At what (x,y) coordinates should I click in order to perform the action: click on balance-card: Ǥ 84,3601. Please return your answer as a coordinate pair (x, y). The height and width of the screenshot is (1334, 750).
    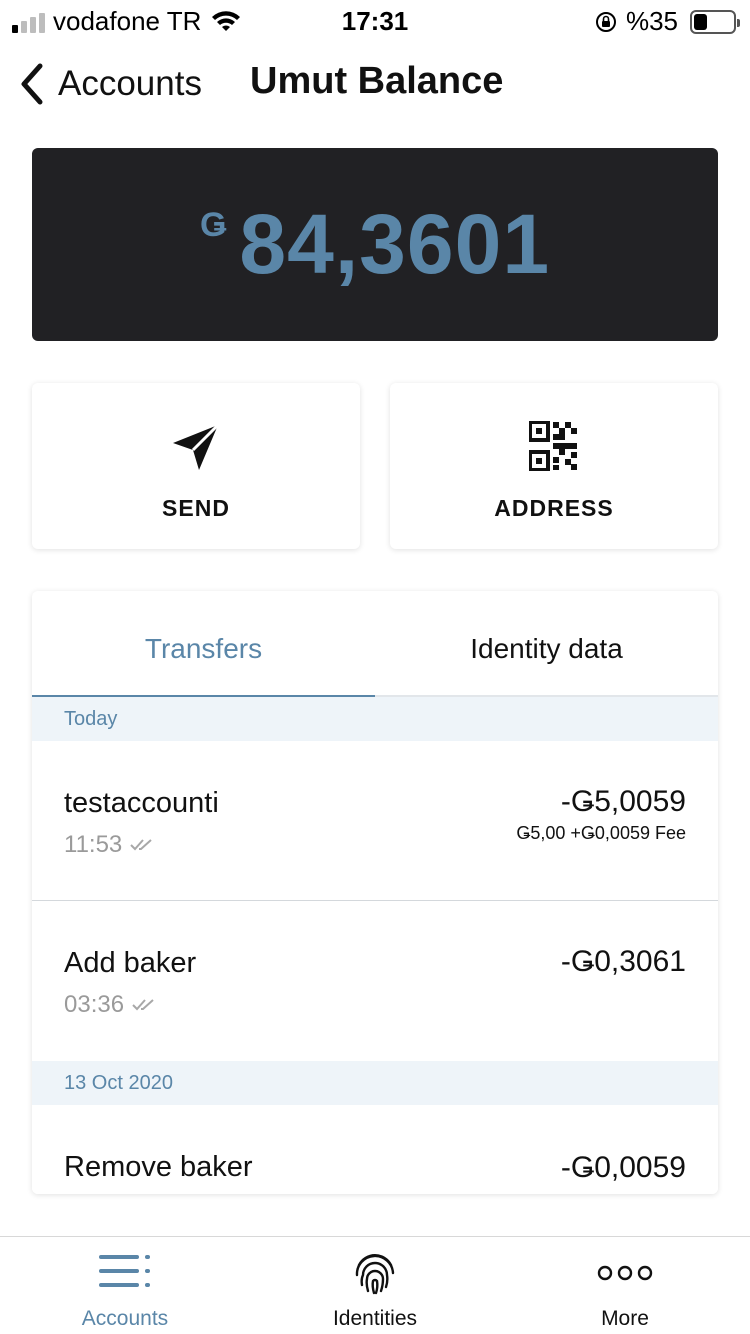
    Looking at the image, I should click on (375, 244).